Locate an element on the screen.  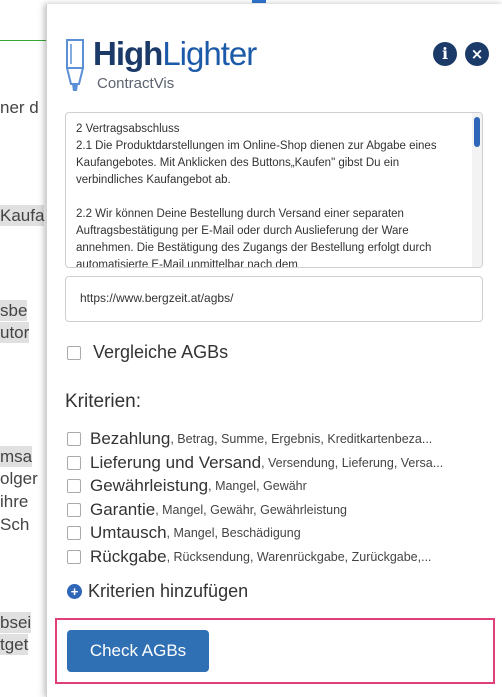
criteria-name: Garantie is located at coordinates (123, 509).